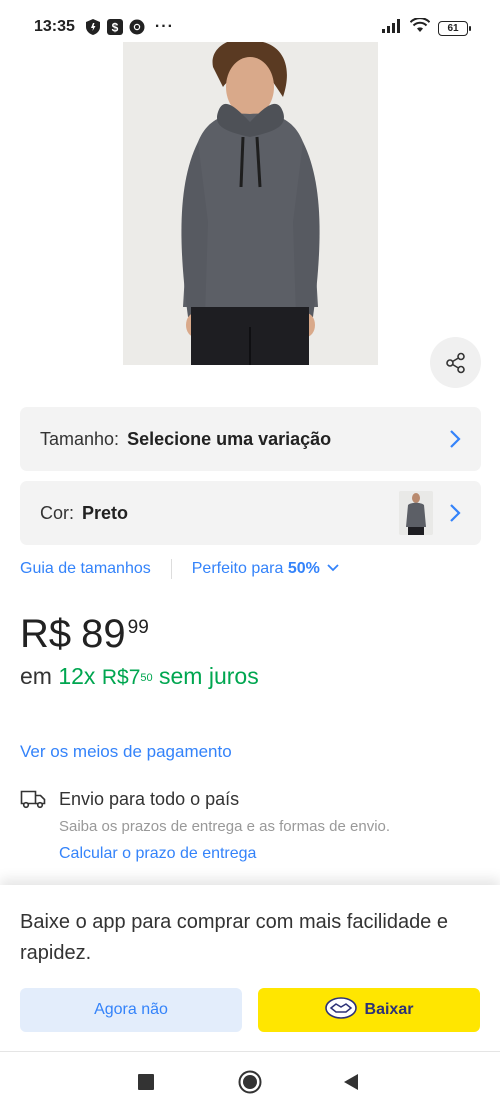  I want to click on installments-cents: 50, so click(146, 678).